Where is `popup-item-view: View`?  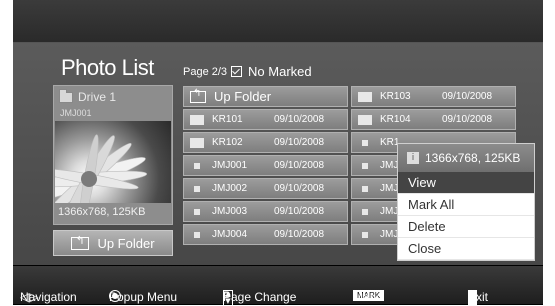 popup-item-view: View is located at coordinates (466, 183).